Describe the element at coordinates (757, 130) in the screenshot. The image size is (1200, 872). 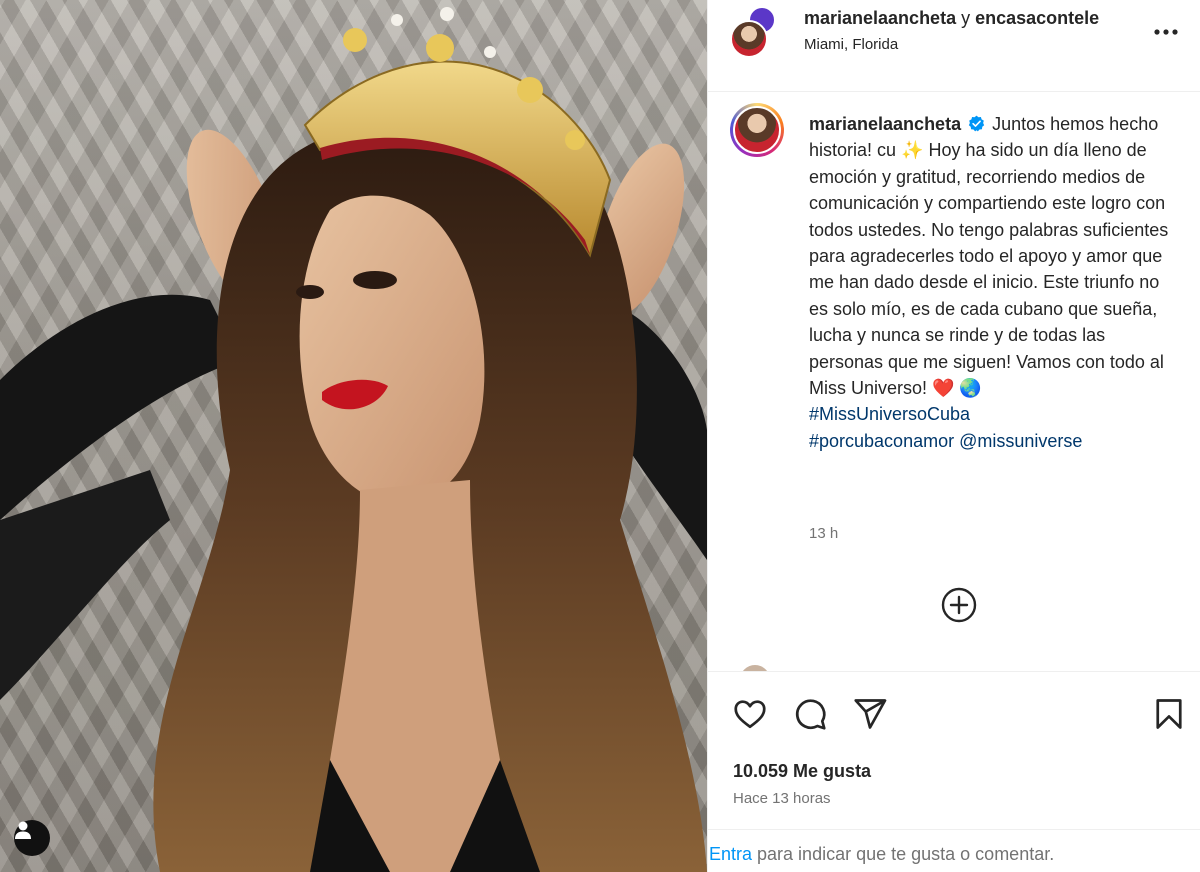
I see `caption-author-avatar` at that location.